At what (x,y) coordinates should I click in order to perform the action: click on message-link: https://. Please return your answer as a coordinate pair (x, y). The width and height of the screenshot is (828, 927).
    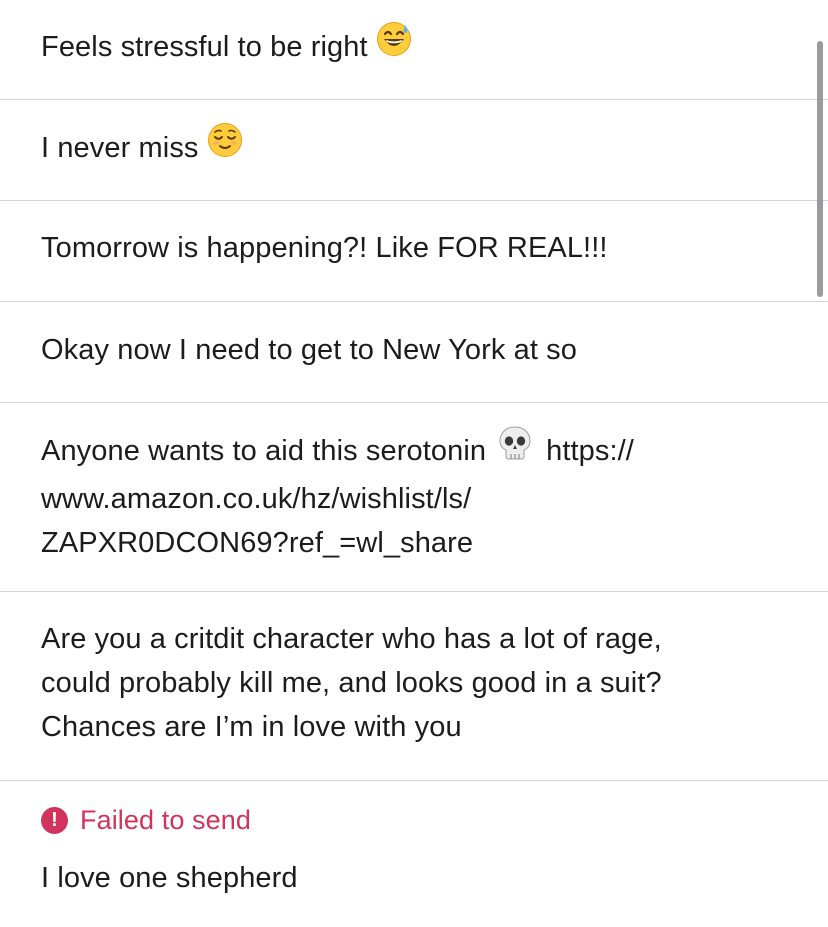
    Looking at the image, I should click on (590, 451).